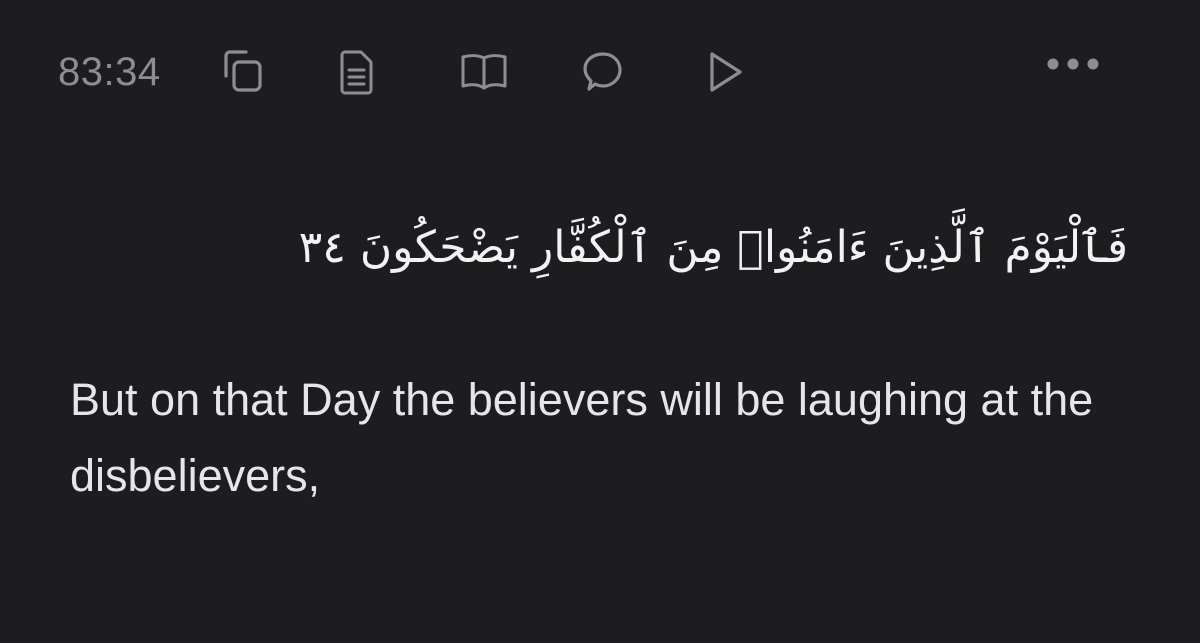 The image size is (1200, 643). I want to click on play-icon, so click(726, 72).